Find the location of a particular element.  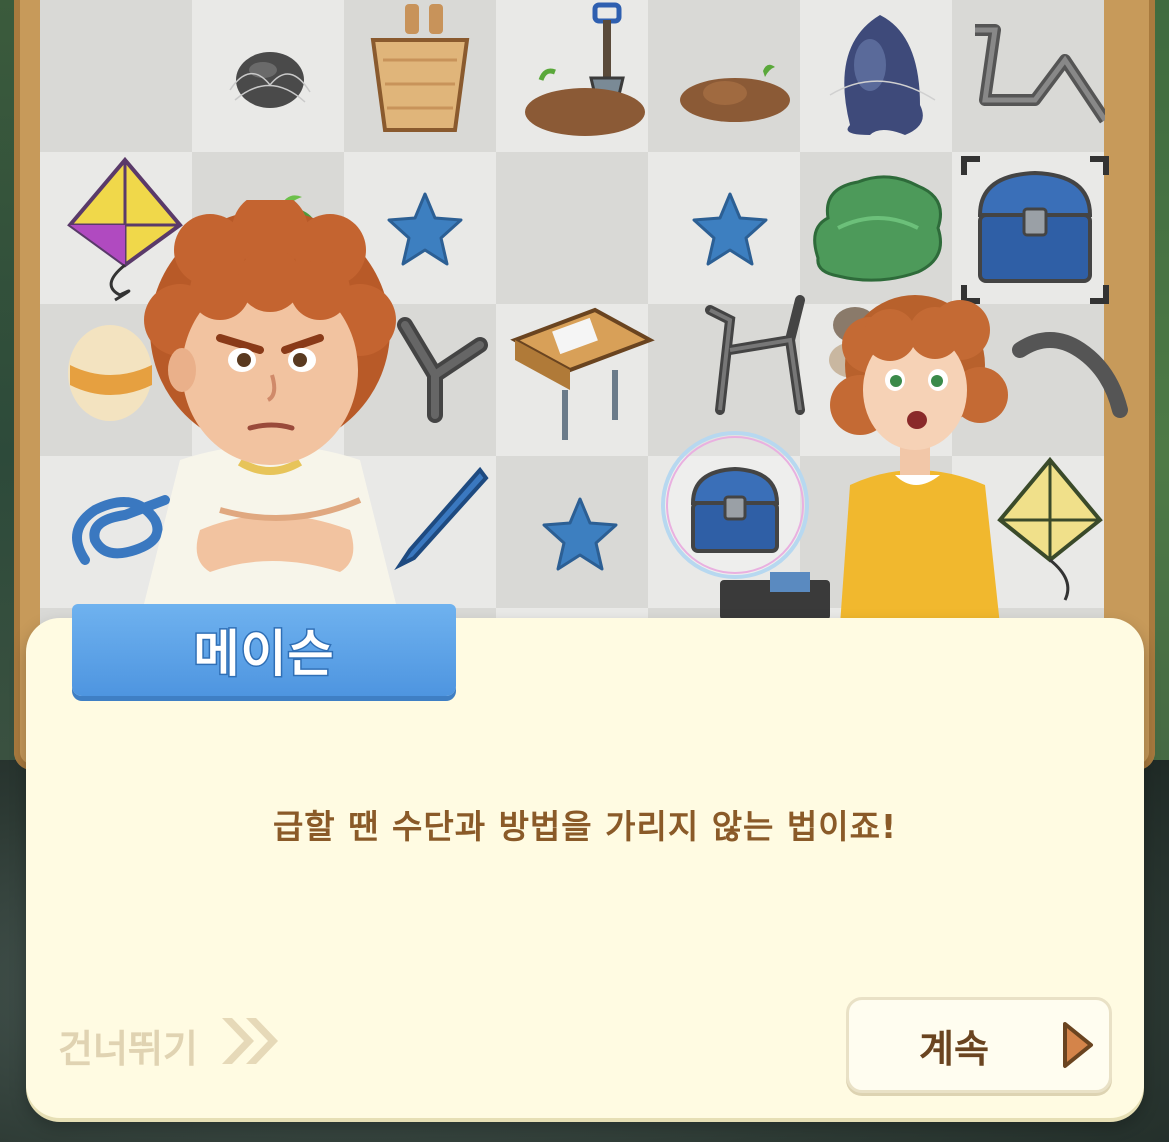

dirt-mound-icon is located at coordinates (735, 90).